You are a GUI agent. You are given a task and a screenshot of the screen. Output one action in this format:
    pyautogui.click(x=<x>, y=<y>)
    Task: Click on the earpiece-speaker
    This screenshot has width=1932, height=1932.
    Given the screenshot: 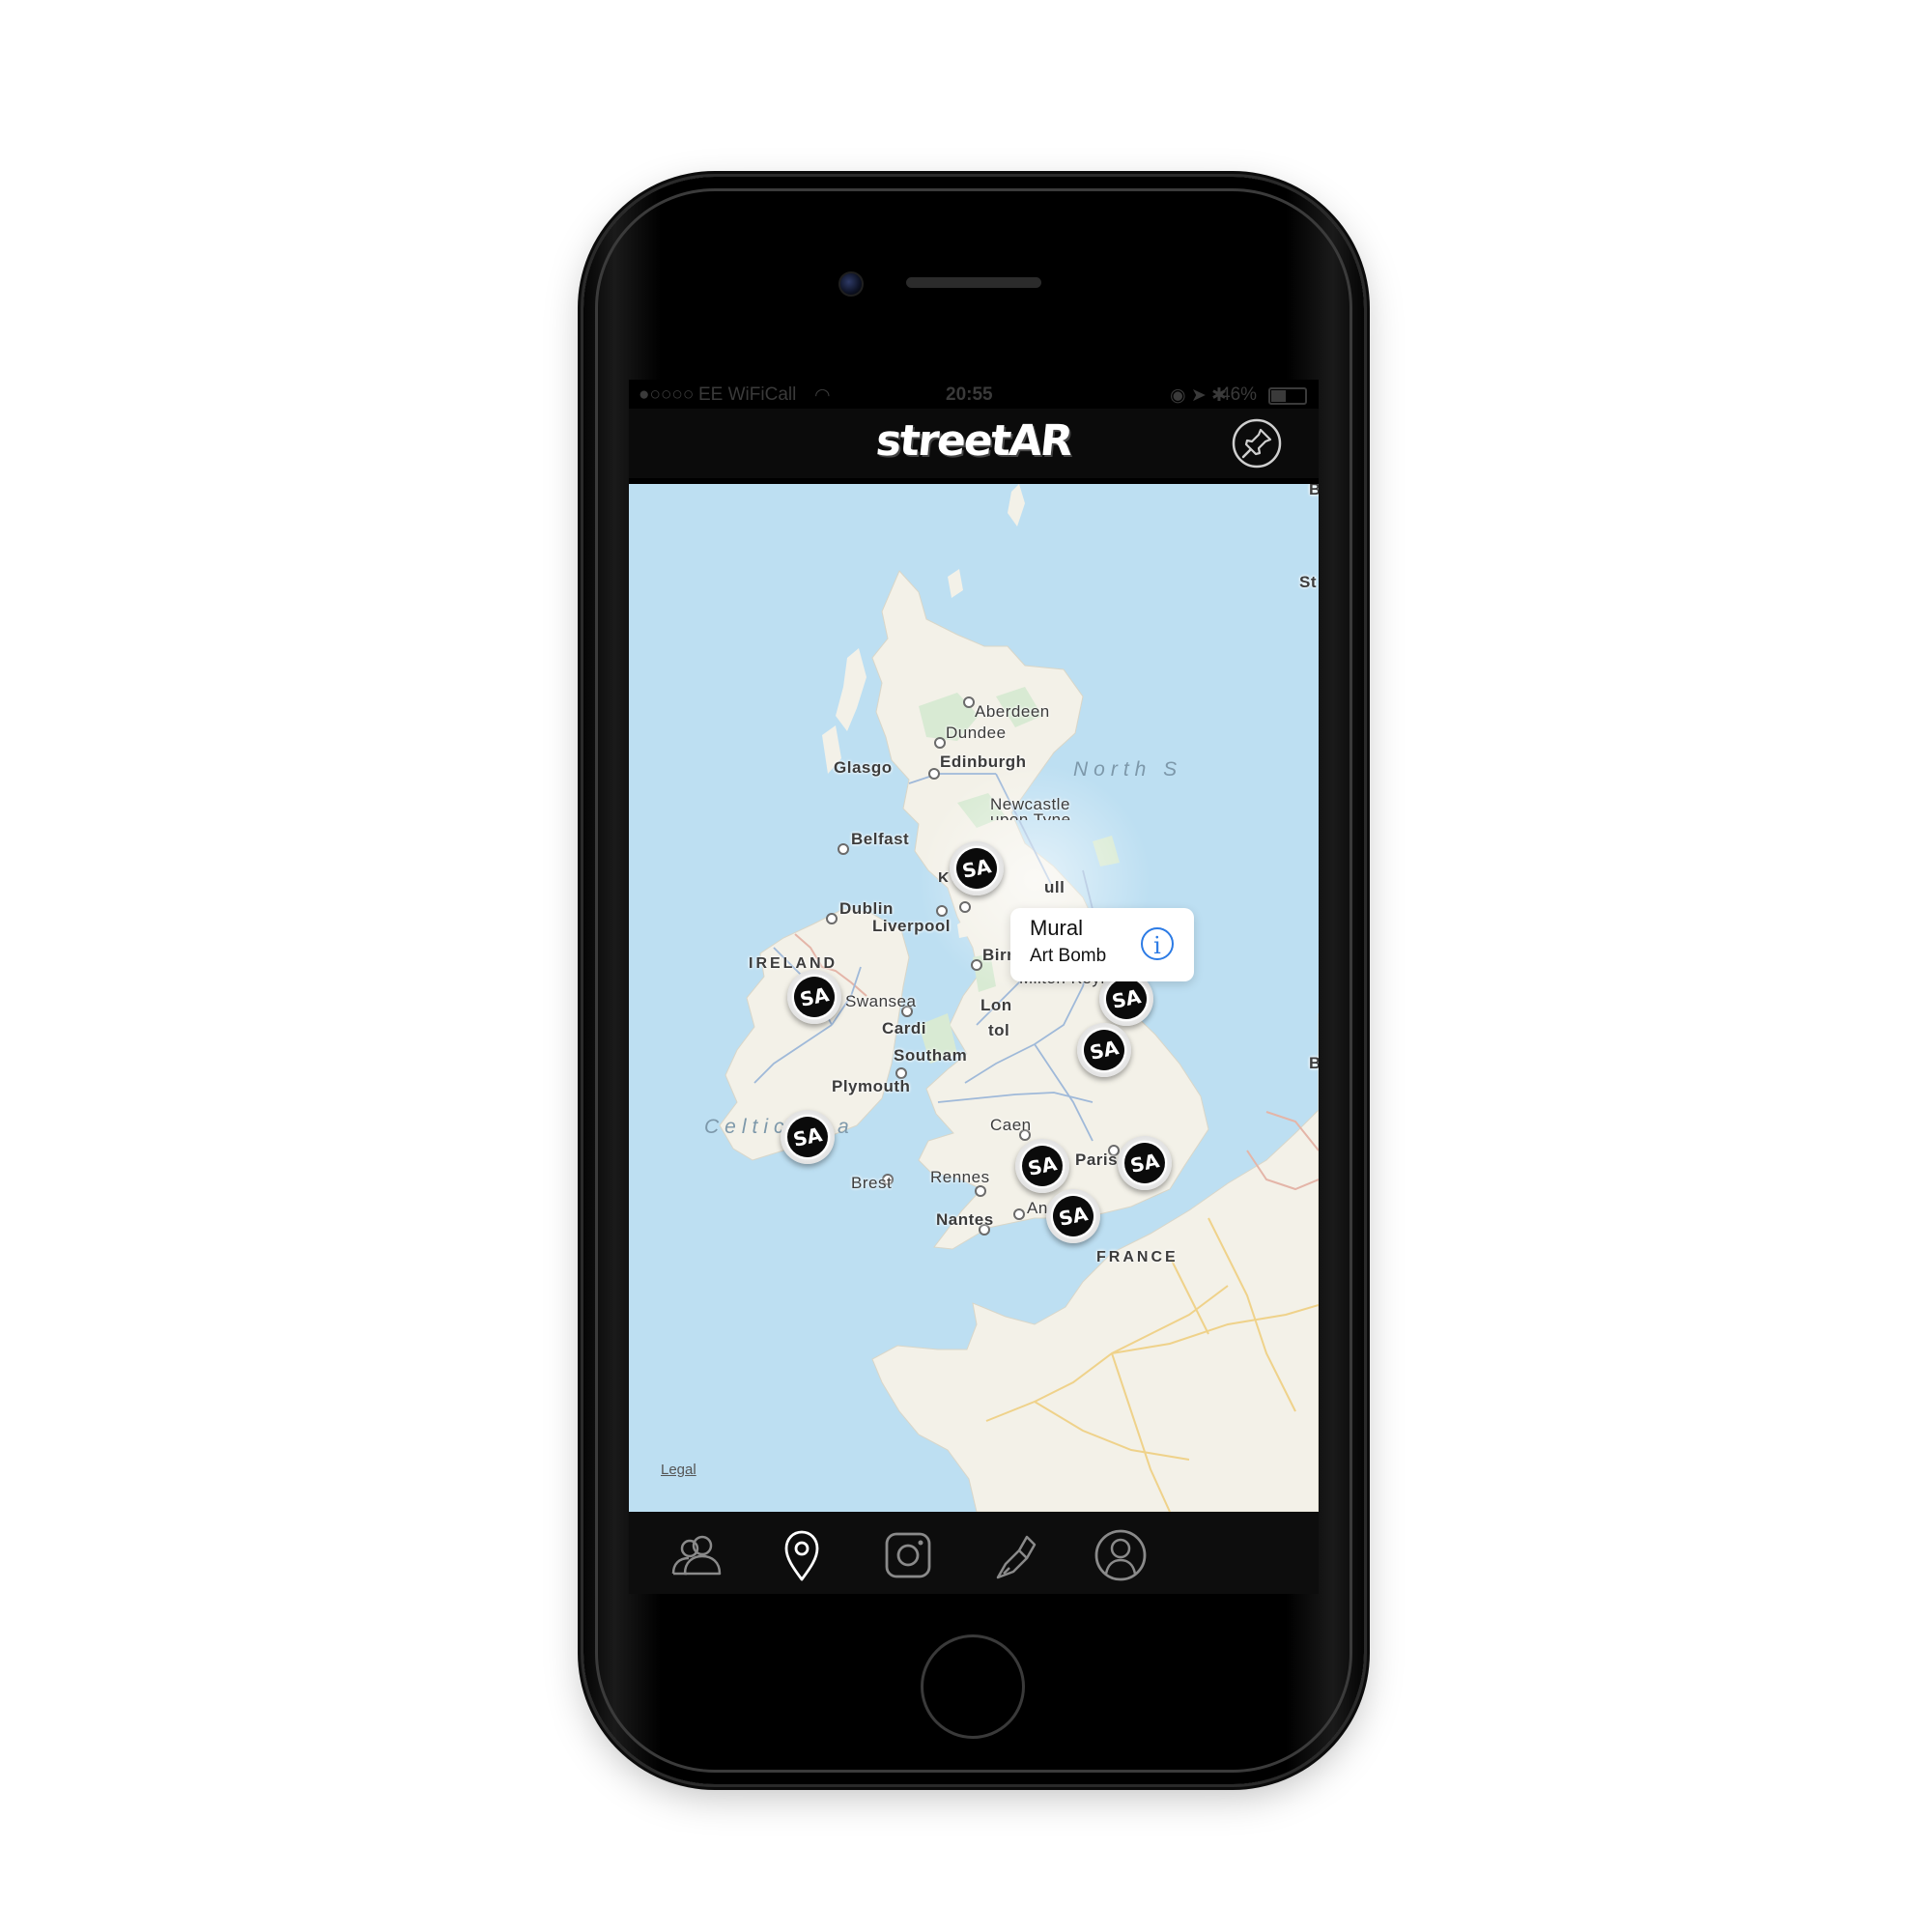 What is the action you would take?
    pyautogui.click(x=973, y=282)
    